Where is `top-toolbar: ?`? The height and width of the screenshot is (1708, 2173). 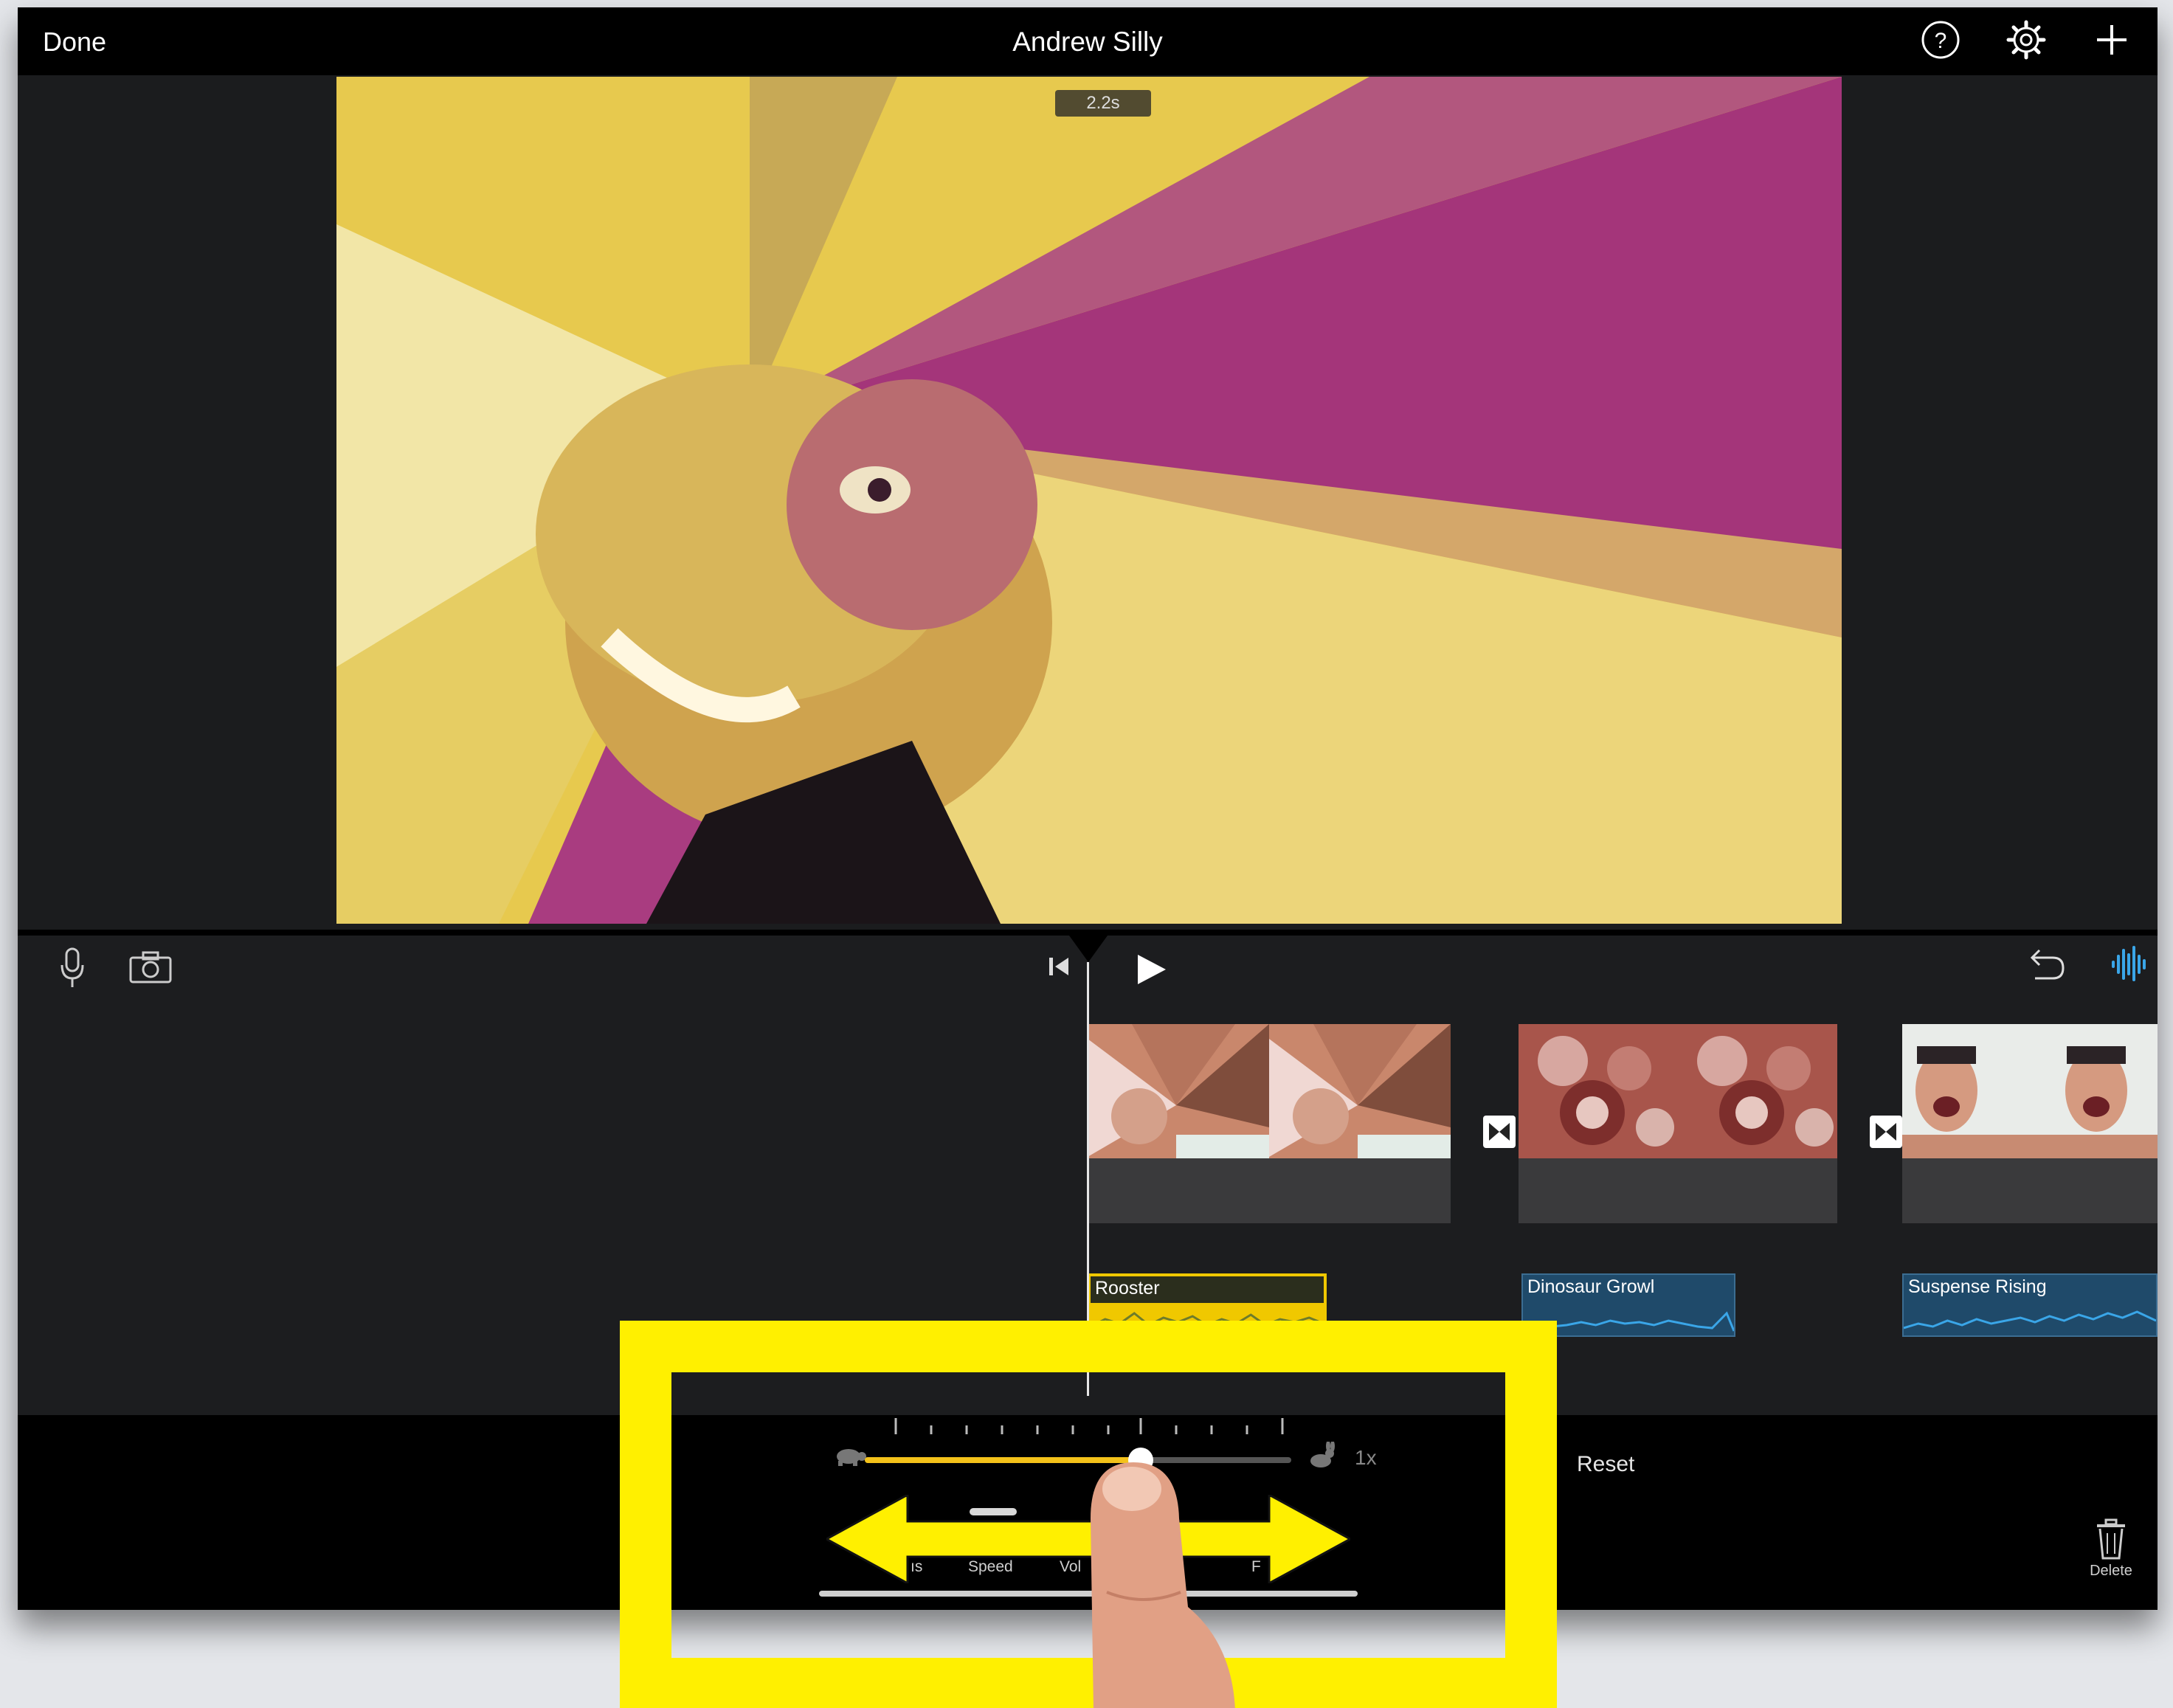 top-toolbar: ? is located at coordinates (2026, 40).